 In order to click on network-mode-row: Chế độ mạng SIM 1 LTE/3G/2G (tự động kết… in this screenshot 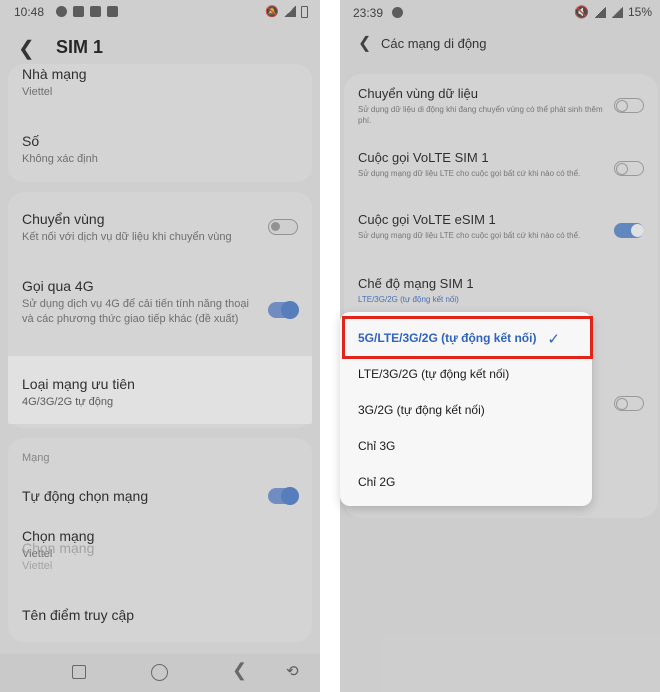, I will do `click(481, 290)`.